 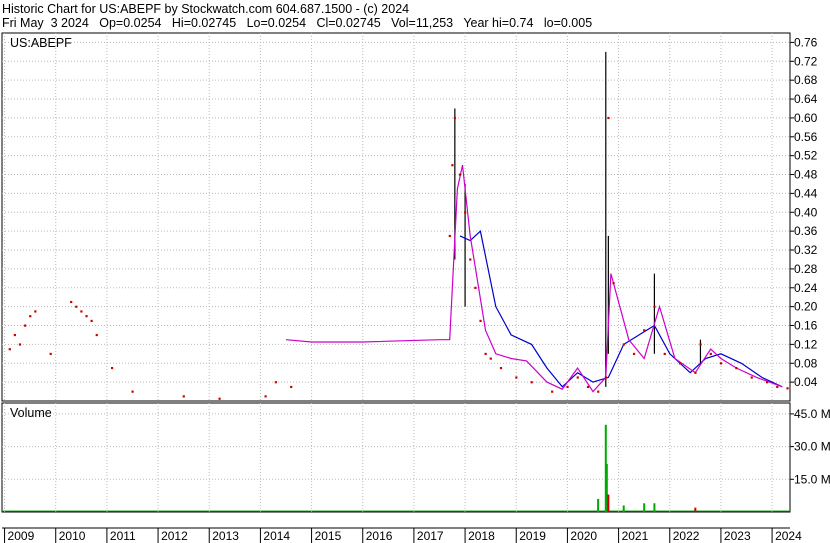 I want to click on price-tick-label: 0.76, so click(x=806, y=42).